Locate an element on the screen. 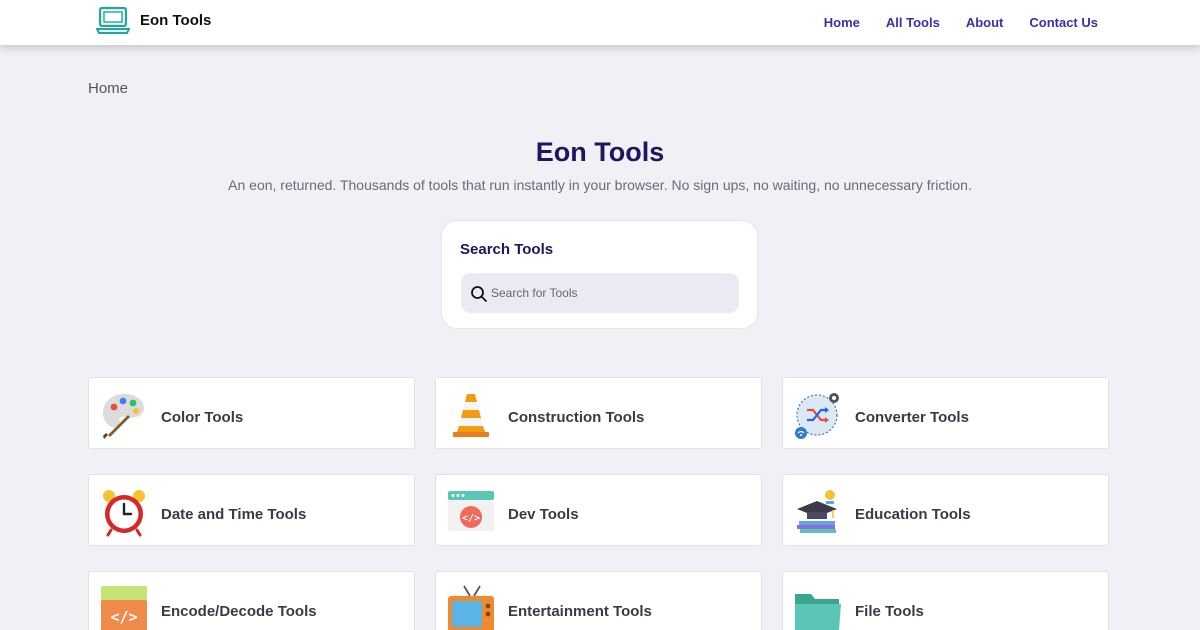  category-label: Construction Tools is located at coordinates (576, 417).